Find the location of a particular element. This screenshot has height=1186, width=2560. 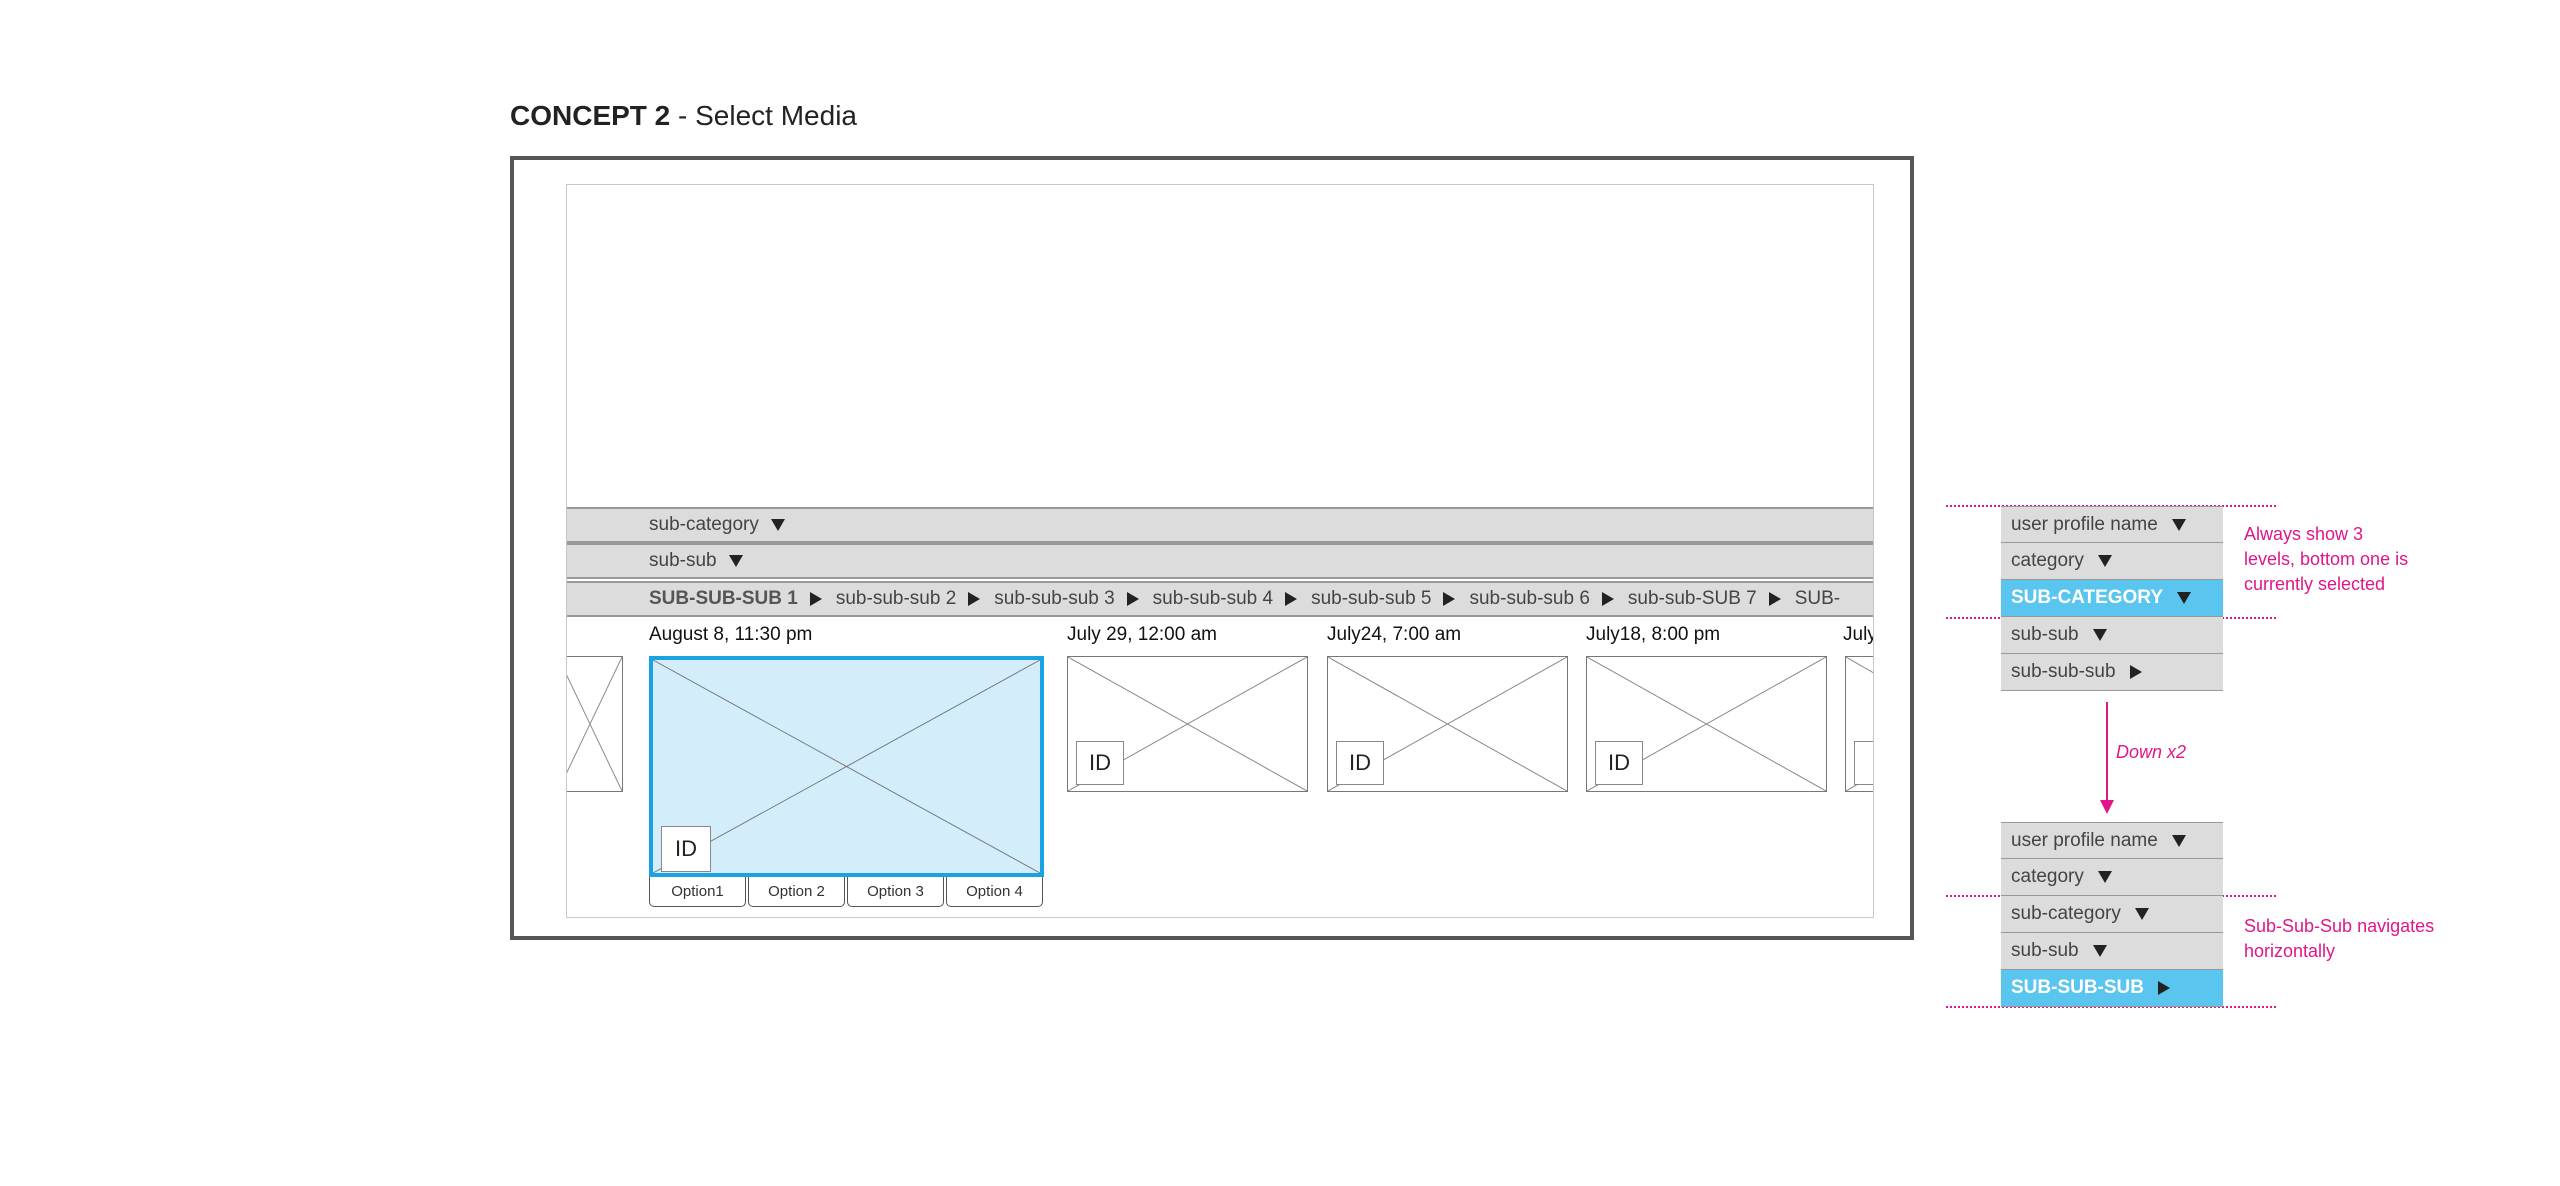

date-label: August 8, 11:30 pm is located at coordinates (731, 634).